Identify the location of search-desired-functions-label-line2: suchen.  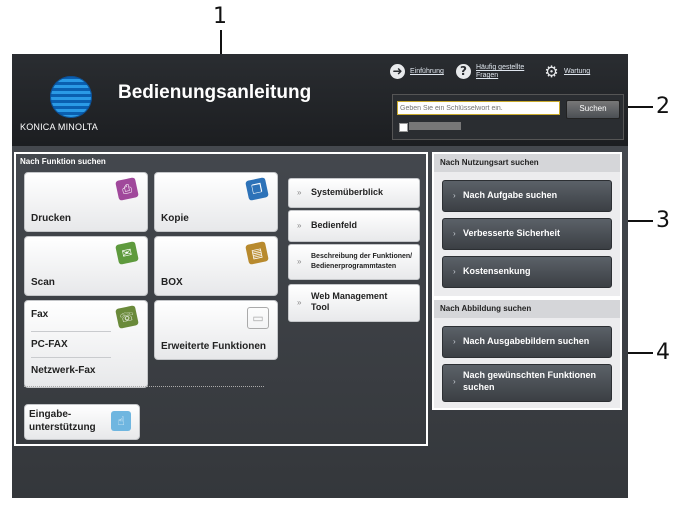
(479, 387).